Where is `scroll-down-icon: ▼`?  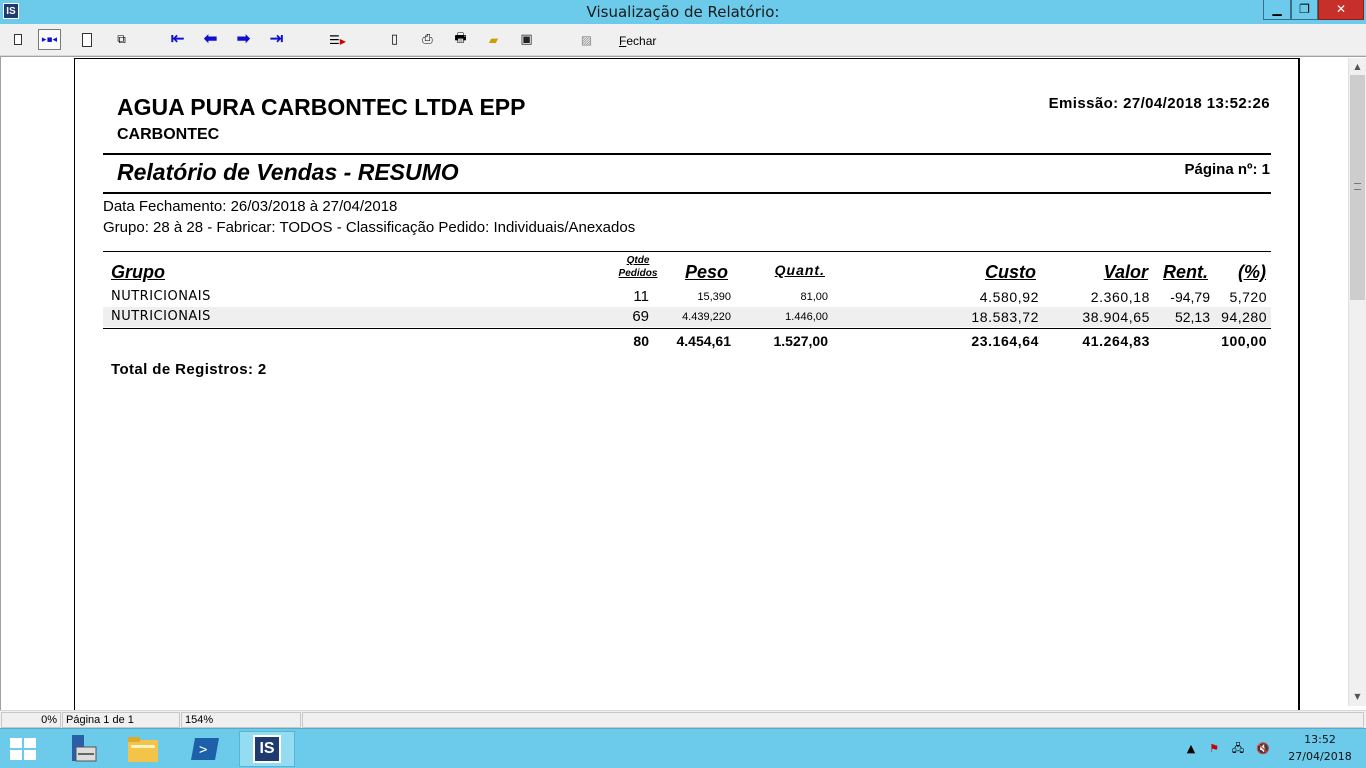 scroll-down-icon: ▼ is located at coordinates (1357, 696).